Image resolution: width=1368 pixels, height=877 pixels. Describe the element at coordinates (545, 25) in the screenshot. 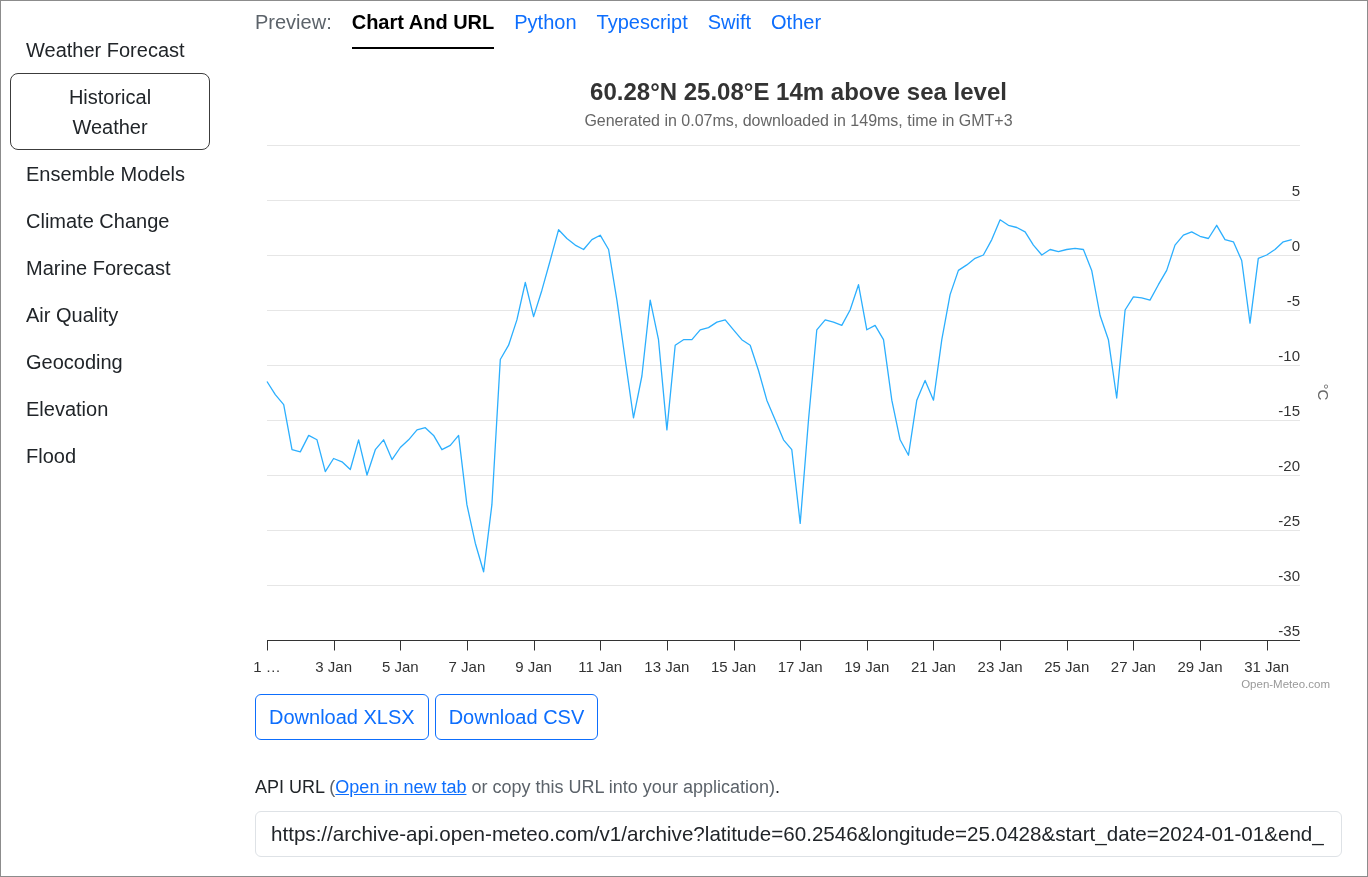

I see `preview-tab: Python` at that location.